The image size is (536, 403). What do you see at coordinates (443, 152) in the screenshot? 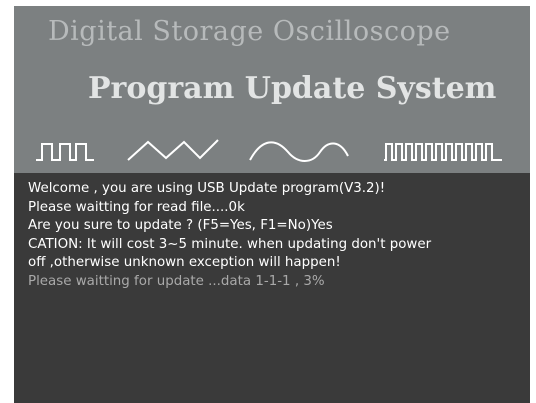
I see `pulse-train-icon` at bounding box center [443, 152].